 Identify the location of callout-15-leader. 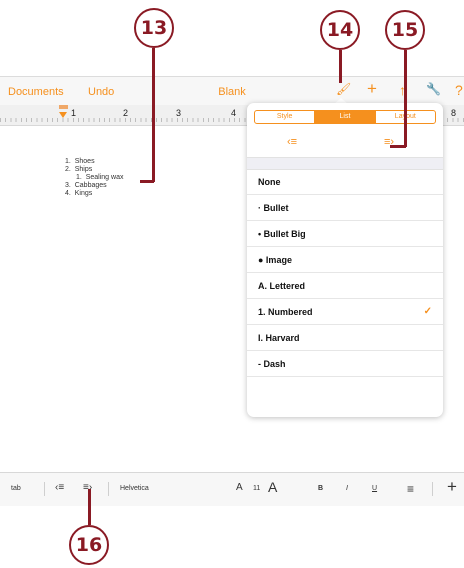
(405, 98).